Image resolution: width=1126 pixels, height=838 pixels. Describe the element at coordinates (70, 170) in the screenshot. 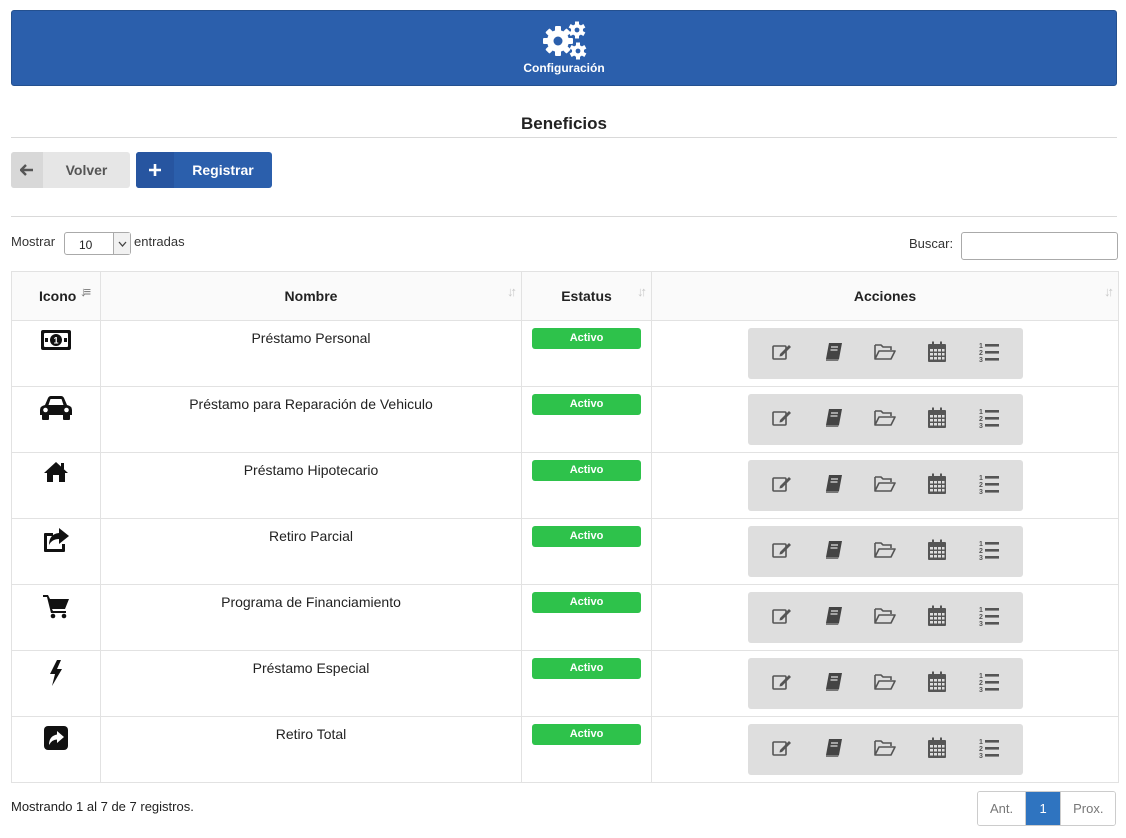

I see `back-button: Volver` at that location.